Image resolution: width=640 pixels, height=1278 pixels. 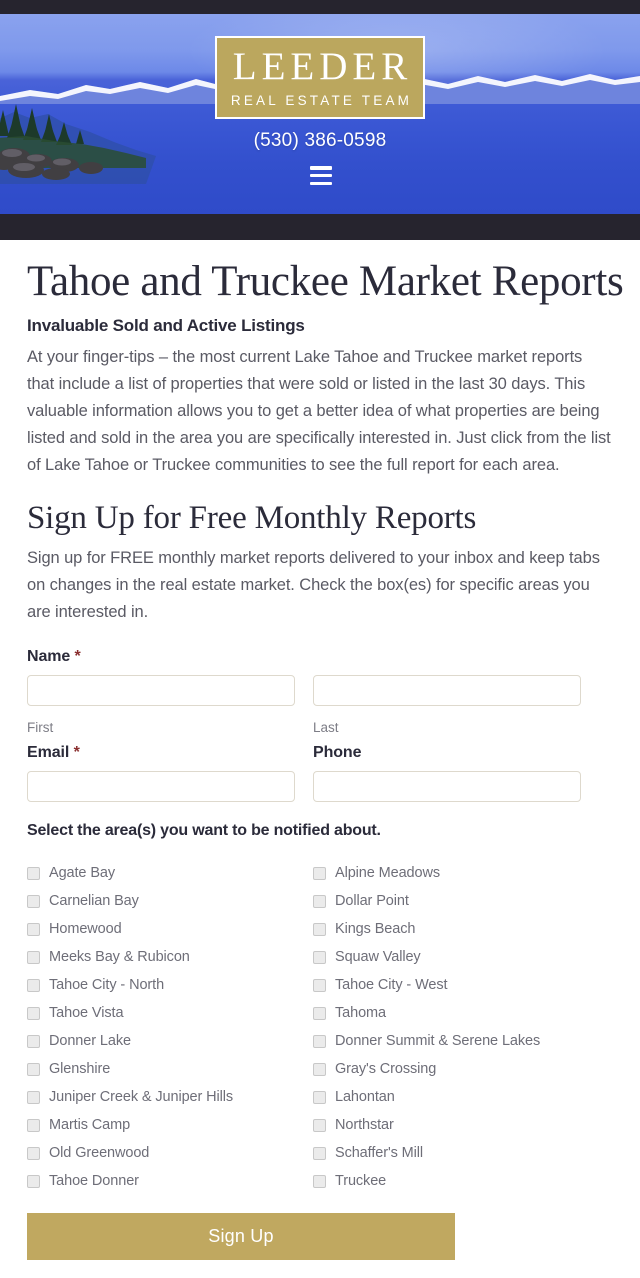 What do you see at coordinates (86, 1013) in the screenshot?
I see `area-checkbox-label: Tahoe Vista` at bounding box center [86, 1013].